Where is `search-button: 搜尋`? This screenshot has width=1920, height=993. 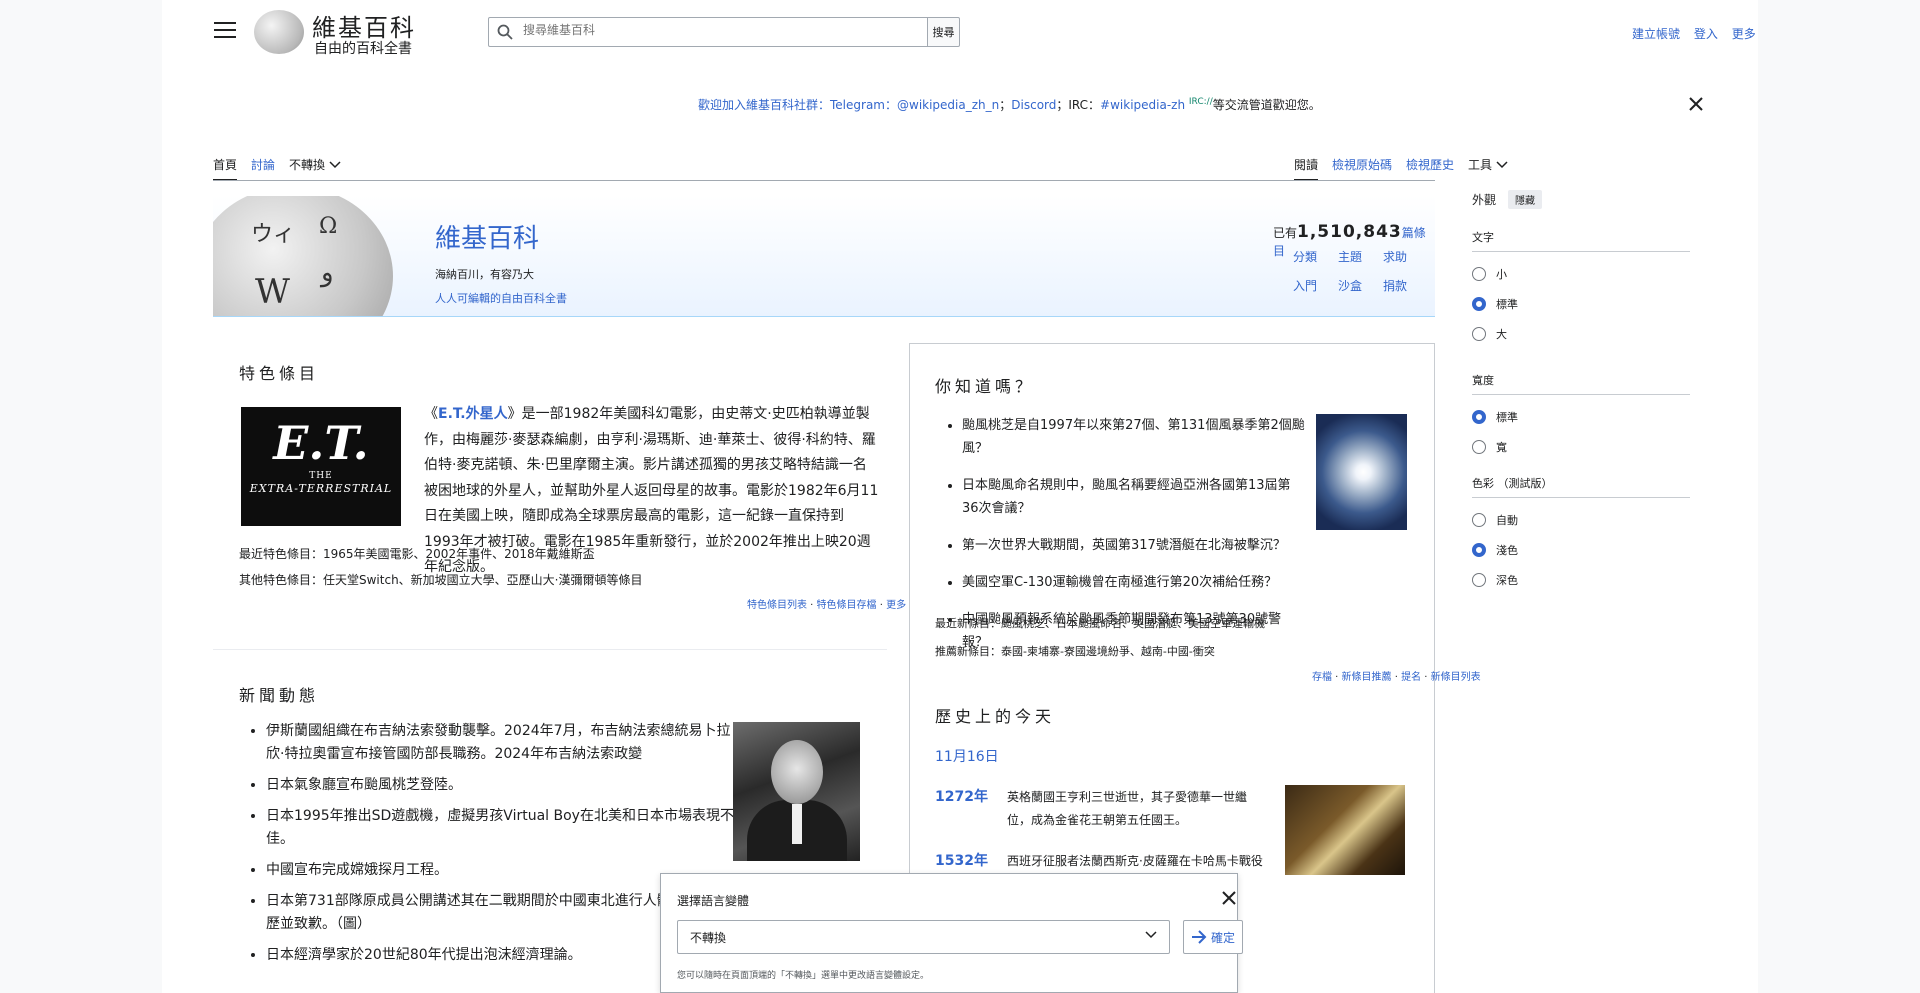 search-button: 搜尋 is located at coordinates (943, 32).